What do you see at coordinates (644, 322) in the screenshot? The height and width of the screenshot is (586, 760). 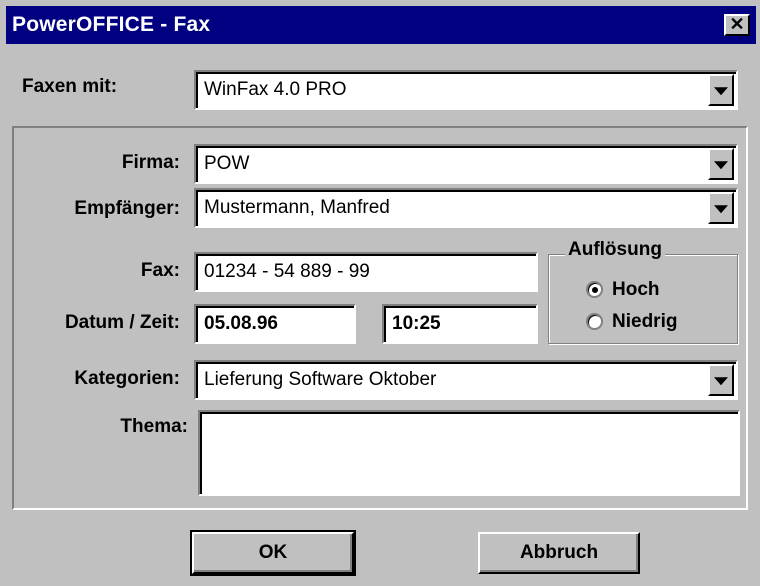 I see `radio-niedrig-label: Niedrig` at bounding box center [644, 322].